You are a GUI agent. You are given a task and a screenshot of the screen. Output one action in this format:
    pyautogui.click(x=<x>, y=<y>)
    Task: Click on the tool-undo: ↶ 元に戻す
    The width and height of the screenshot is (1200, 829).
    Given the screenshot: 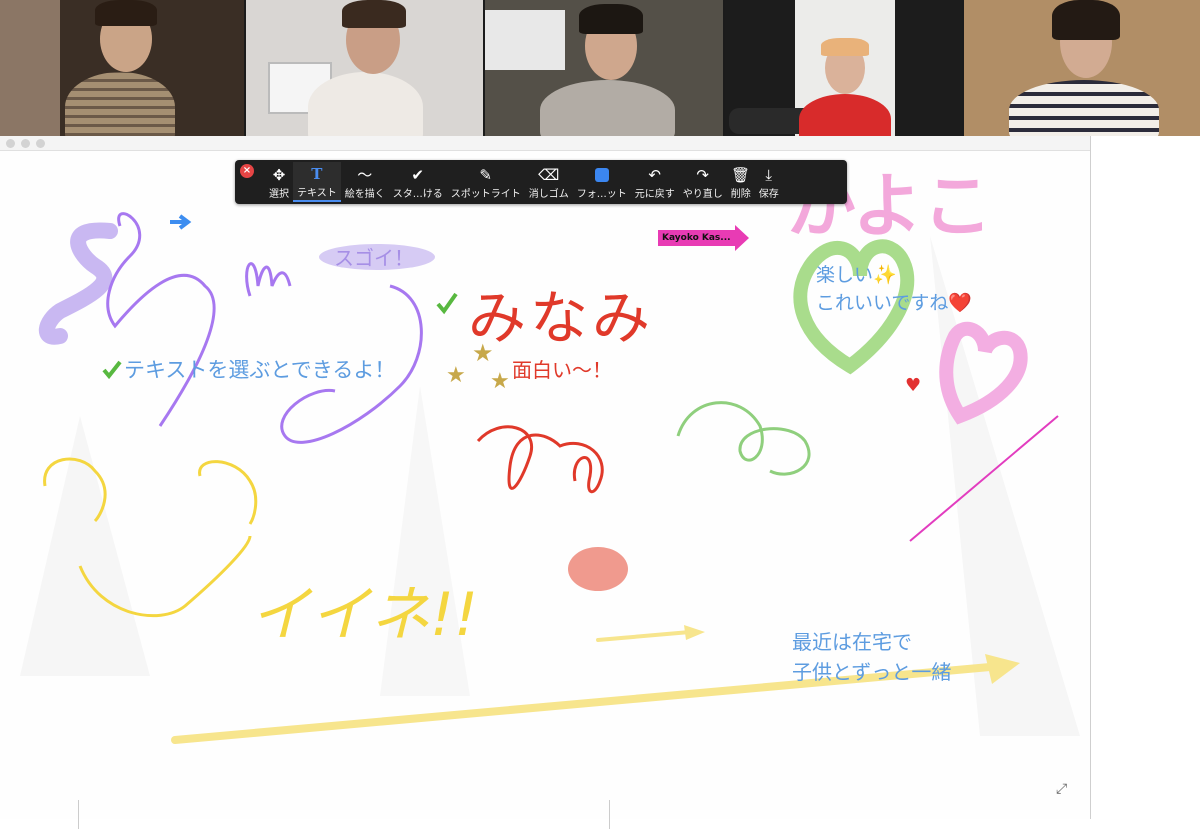 What is the action you would take?
    pyautogui.click(x=655, y=182)
    